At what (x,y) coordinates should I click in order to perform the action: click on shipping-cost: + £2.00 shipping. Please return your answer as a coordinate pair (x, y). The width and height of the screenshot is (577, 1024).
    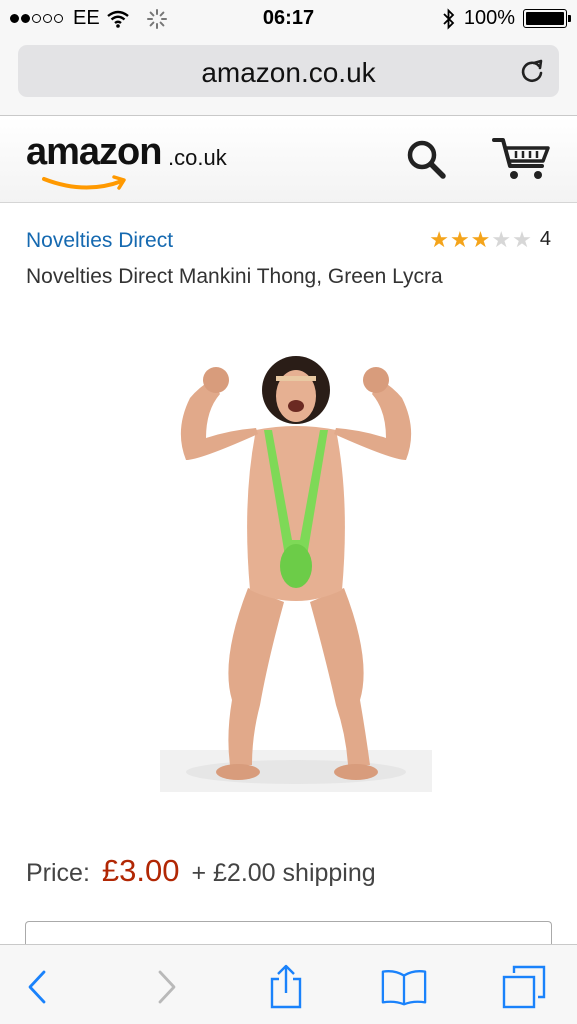
    Looking at the image, I should click on (283, 873).